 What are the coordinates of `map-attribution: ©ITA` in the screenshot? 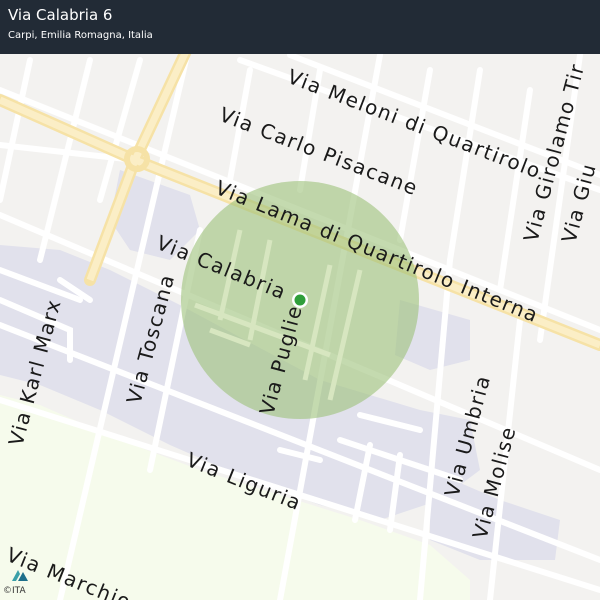 It's located at (14, 591).